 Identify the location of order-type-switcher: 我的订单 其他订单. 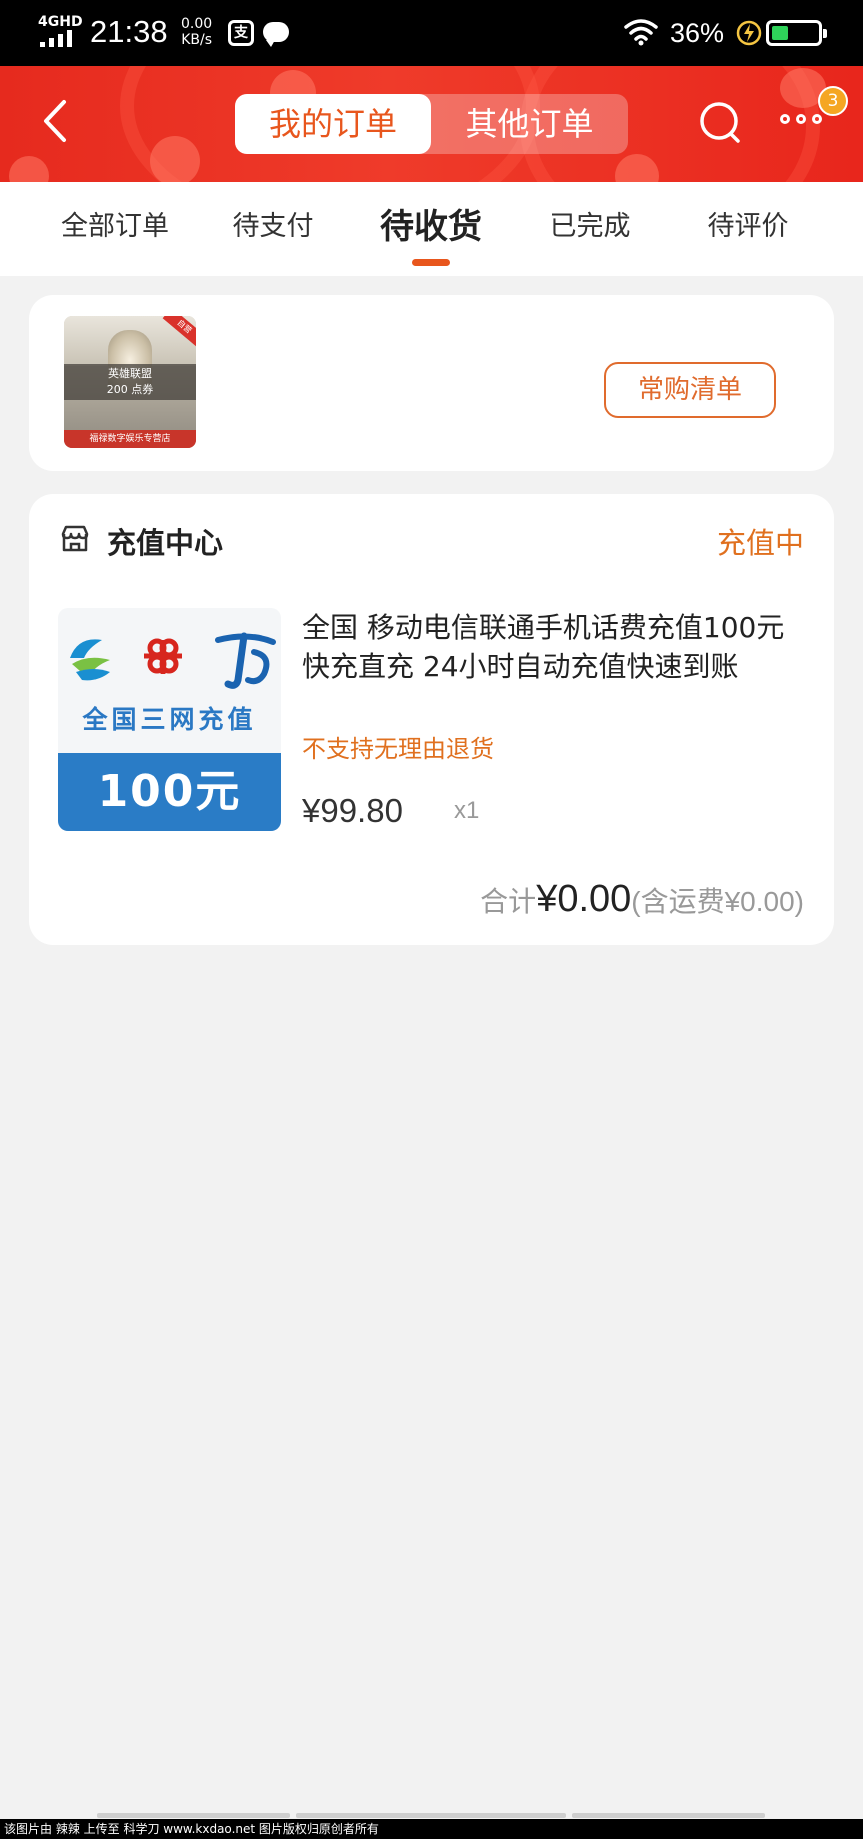
(431, 124).